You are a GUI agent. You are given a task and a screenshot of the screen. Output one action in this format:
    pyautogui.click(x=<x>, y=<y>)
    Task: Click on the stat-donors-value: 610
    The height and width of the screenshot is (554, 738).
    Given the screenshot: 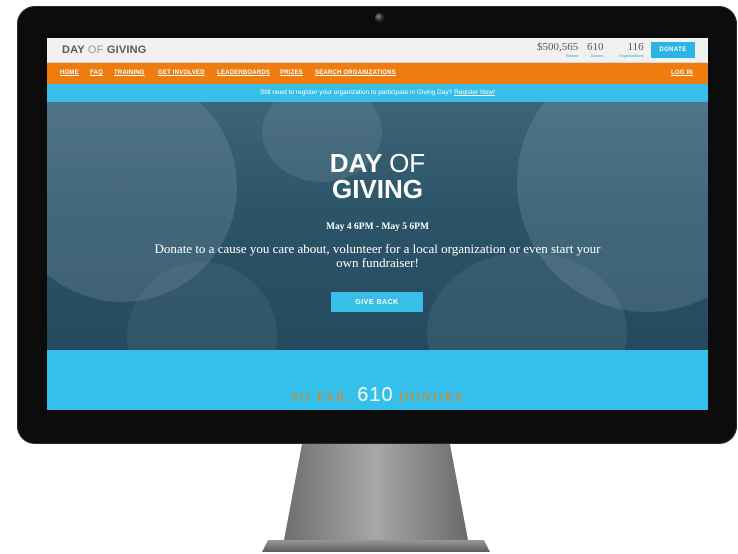 What is the action you would take?
    pyautogui.click(x=595, y=47)
    